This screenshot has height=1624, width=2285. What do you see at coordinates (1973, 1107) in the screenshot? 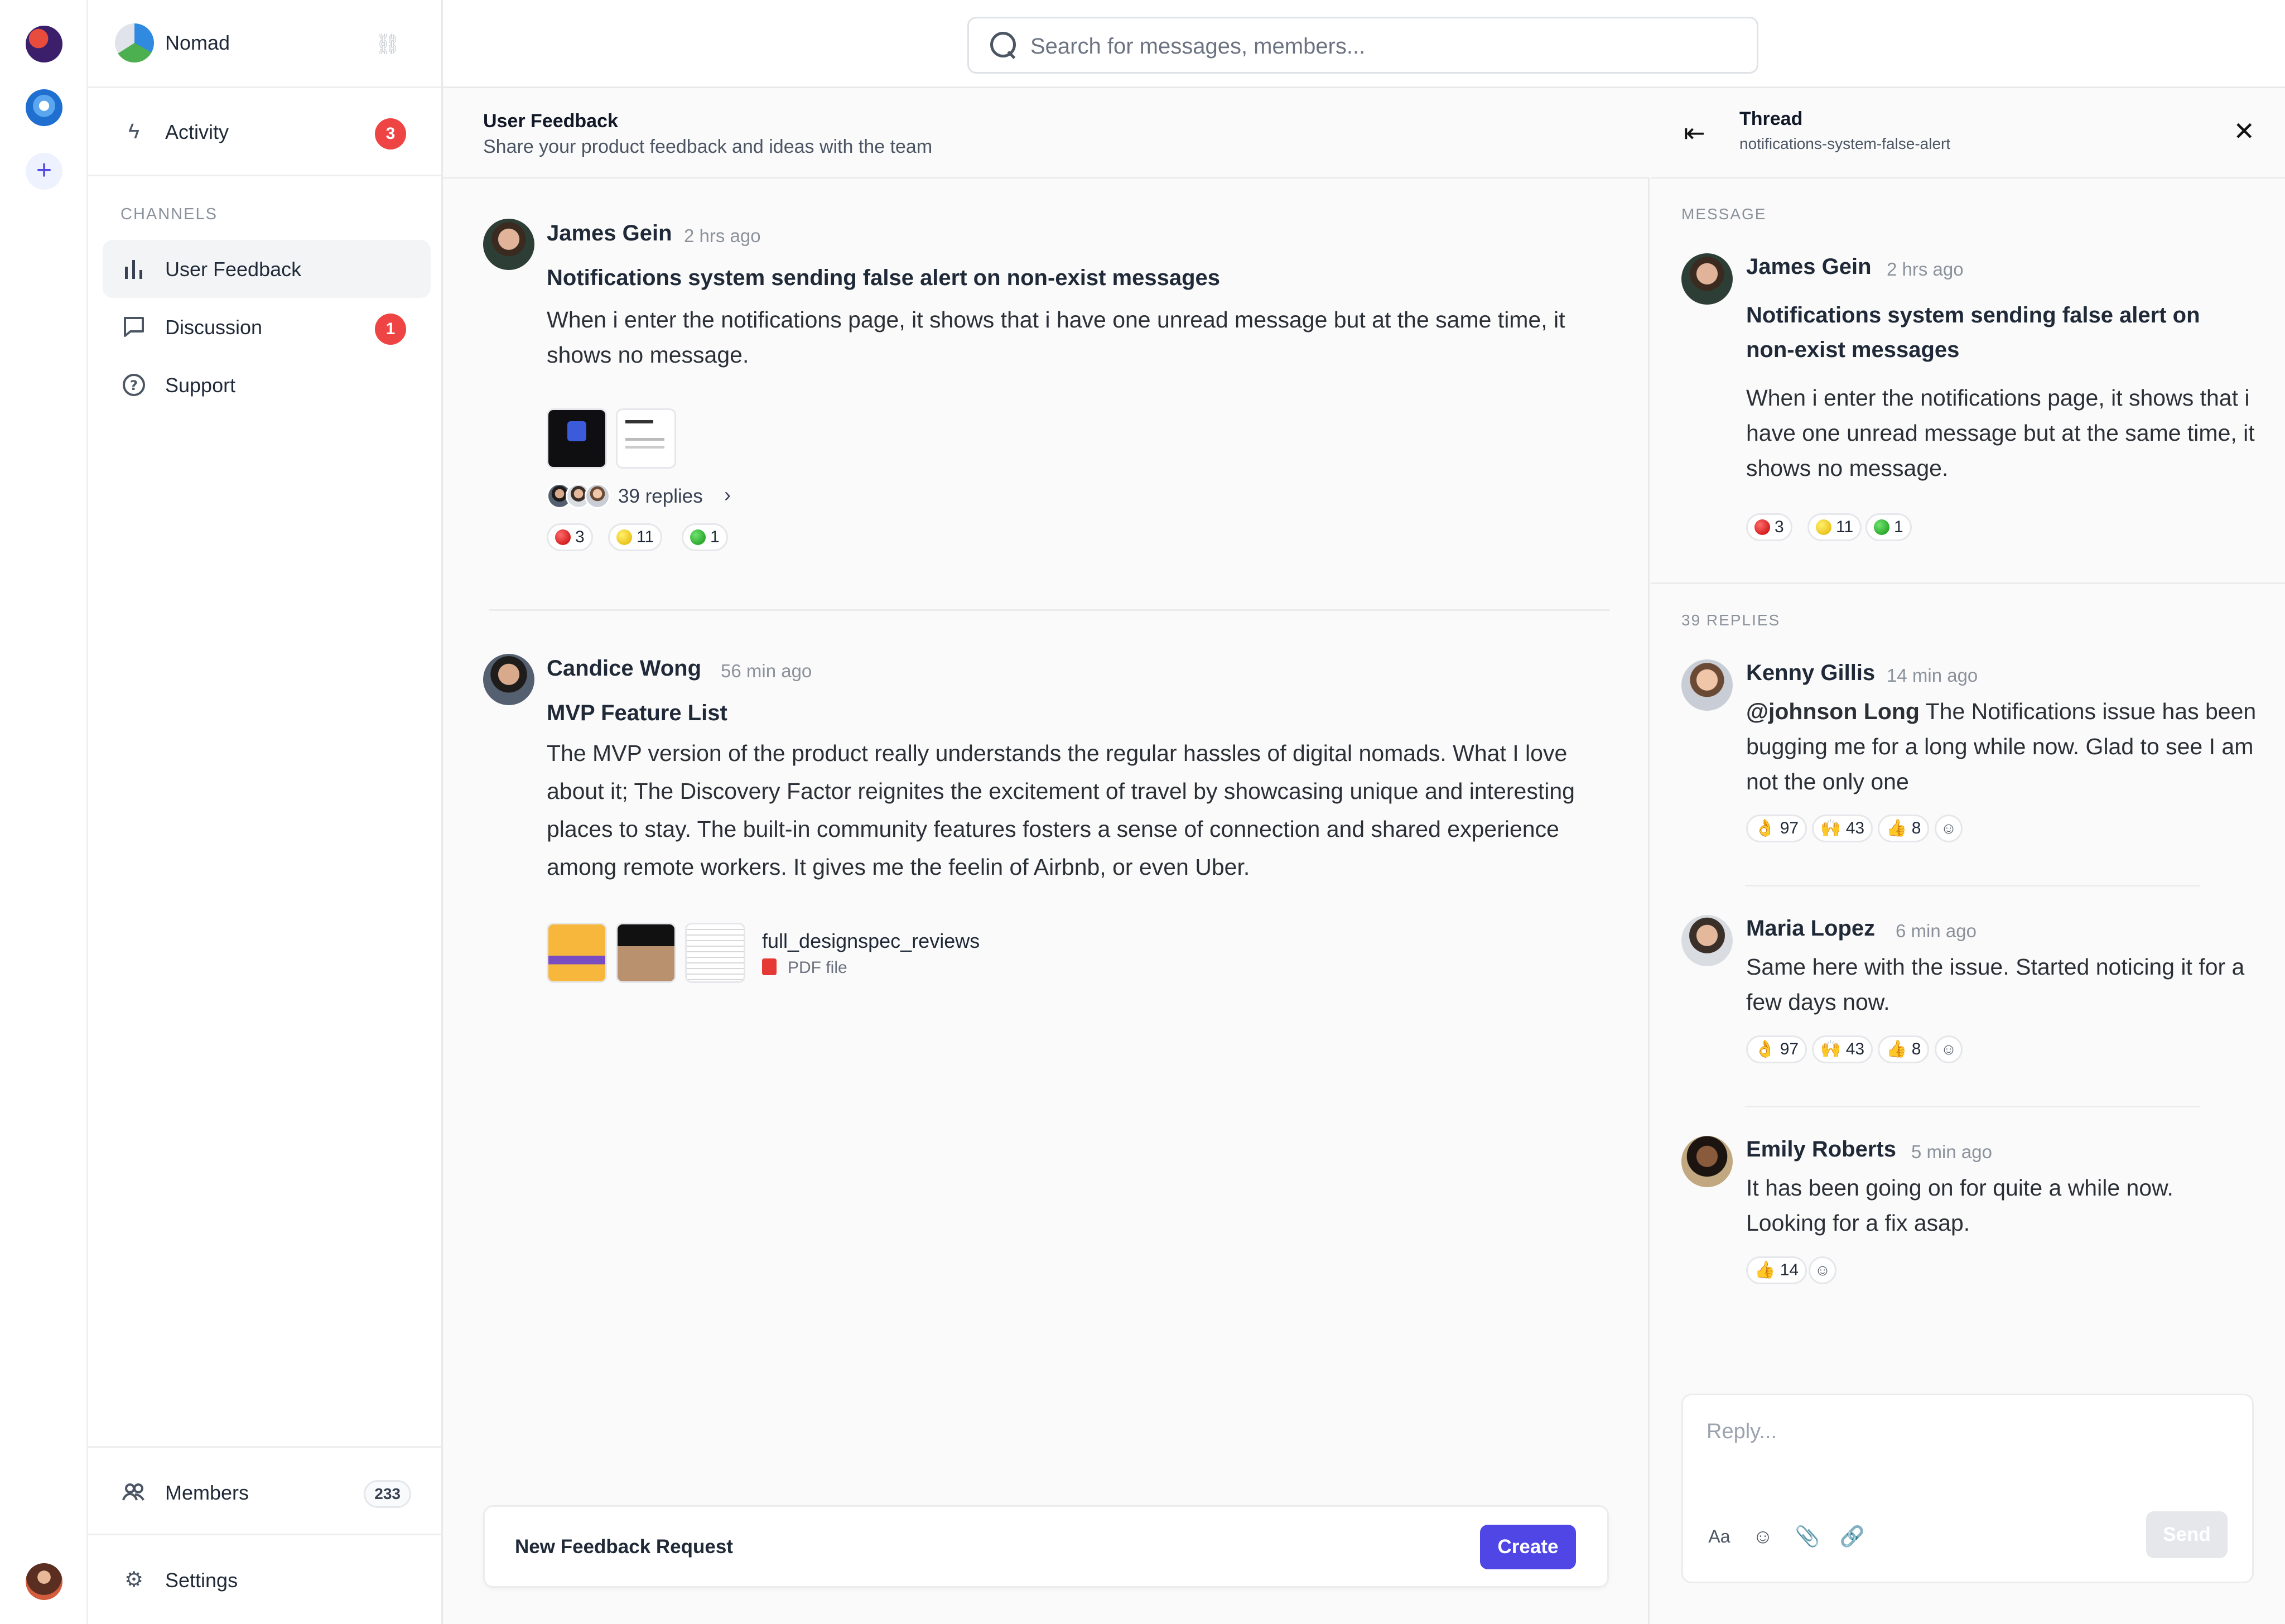
I see `reply-divider` at bounding box center [1973, 1107].